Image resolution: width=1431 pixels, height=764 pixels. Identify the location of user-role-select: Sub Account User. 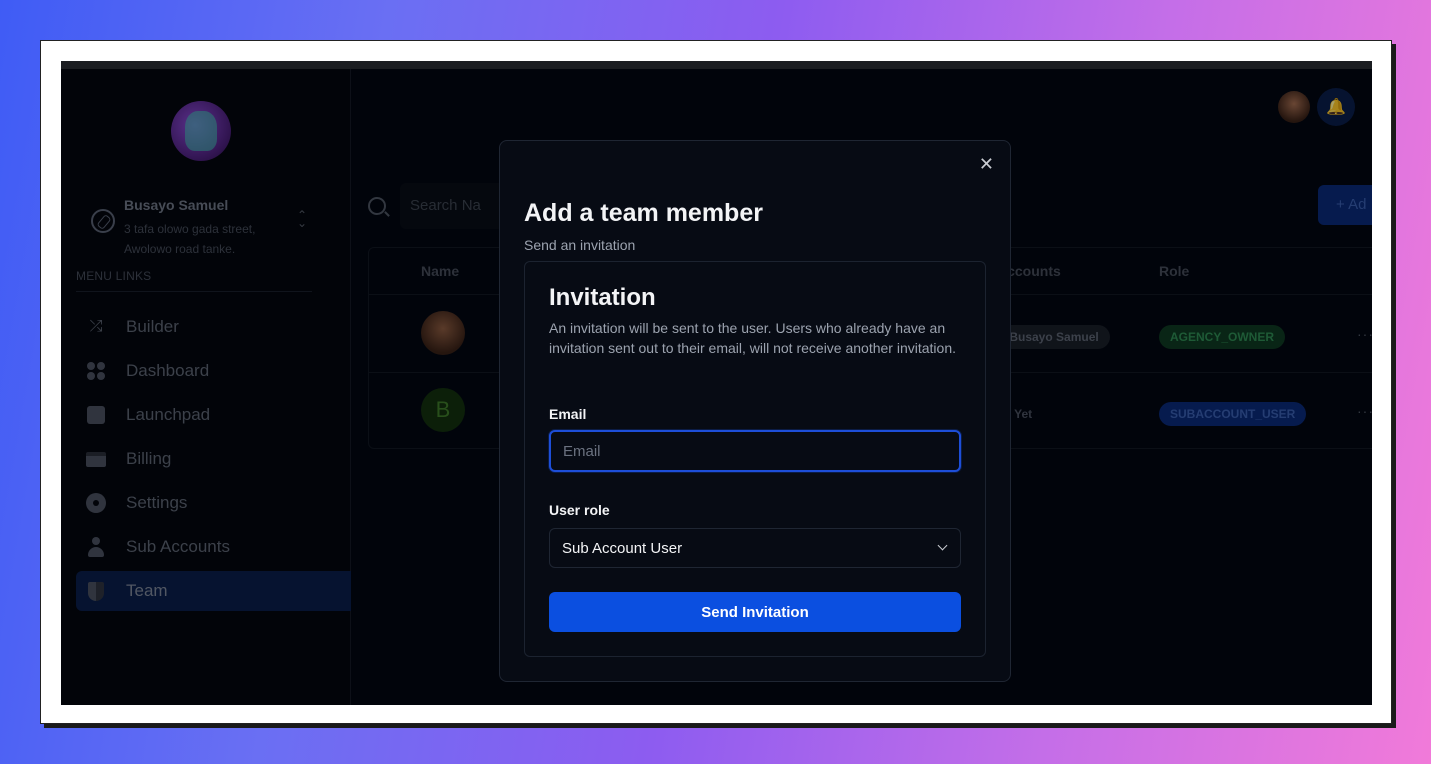
(755, 548).